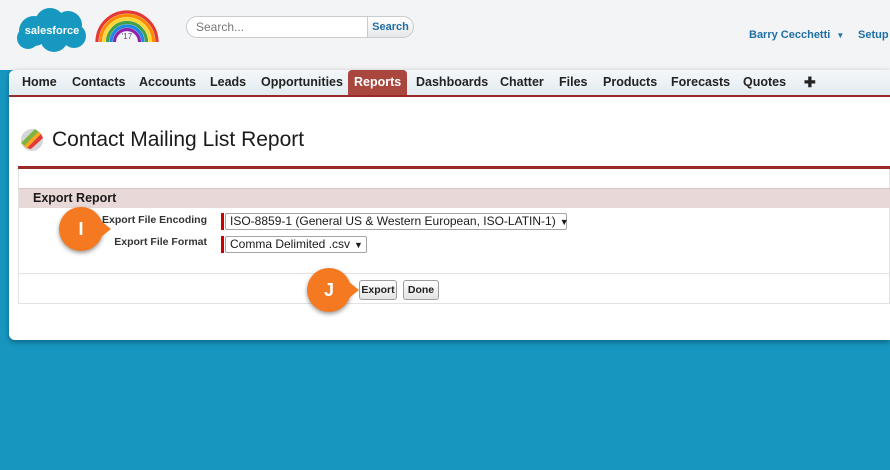 The width and height of the screenshot is (890, 470). I want to click on page-title: Contact Mailing List Report, so click(178, 139).